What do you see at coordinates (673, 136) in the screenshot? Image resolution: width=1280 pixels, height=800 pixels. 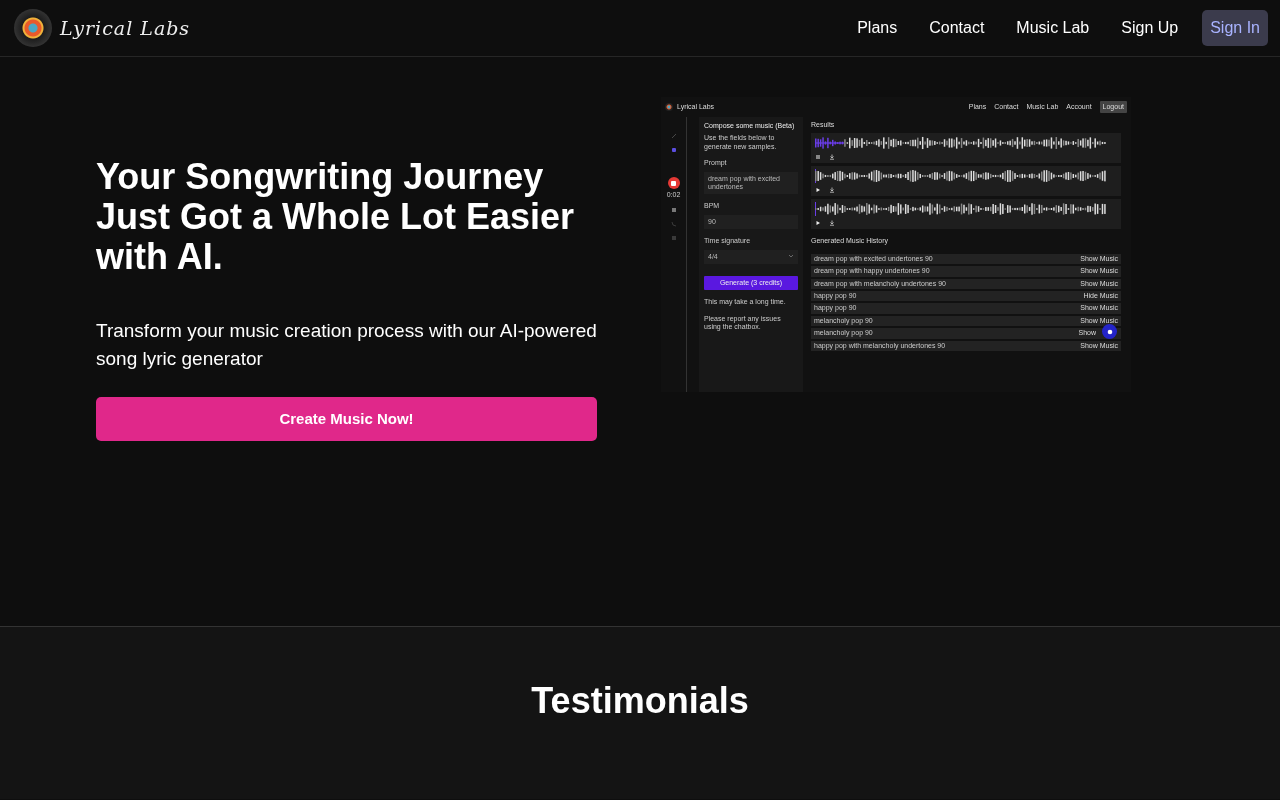 I see `pencil-icon` at bounding box center [673, 136].